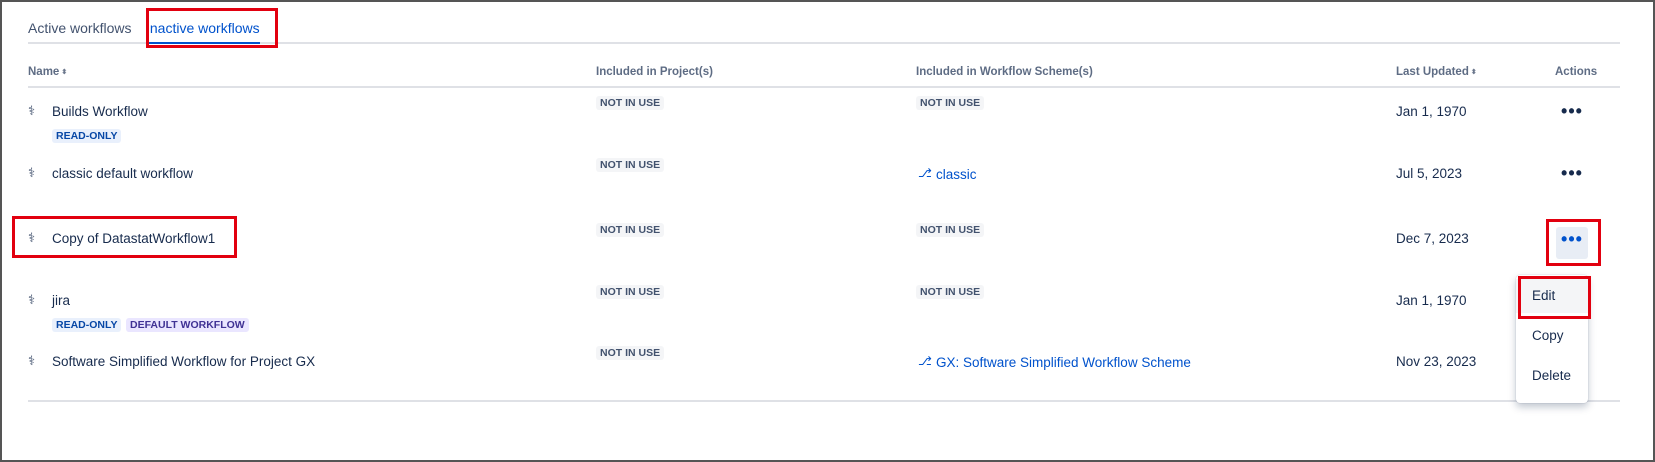 The image size is (1655, 462). Describe the element at coordinates (956, 174) in the screenshot. I see `scheme-link: classic` at that location.